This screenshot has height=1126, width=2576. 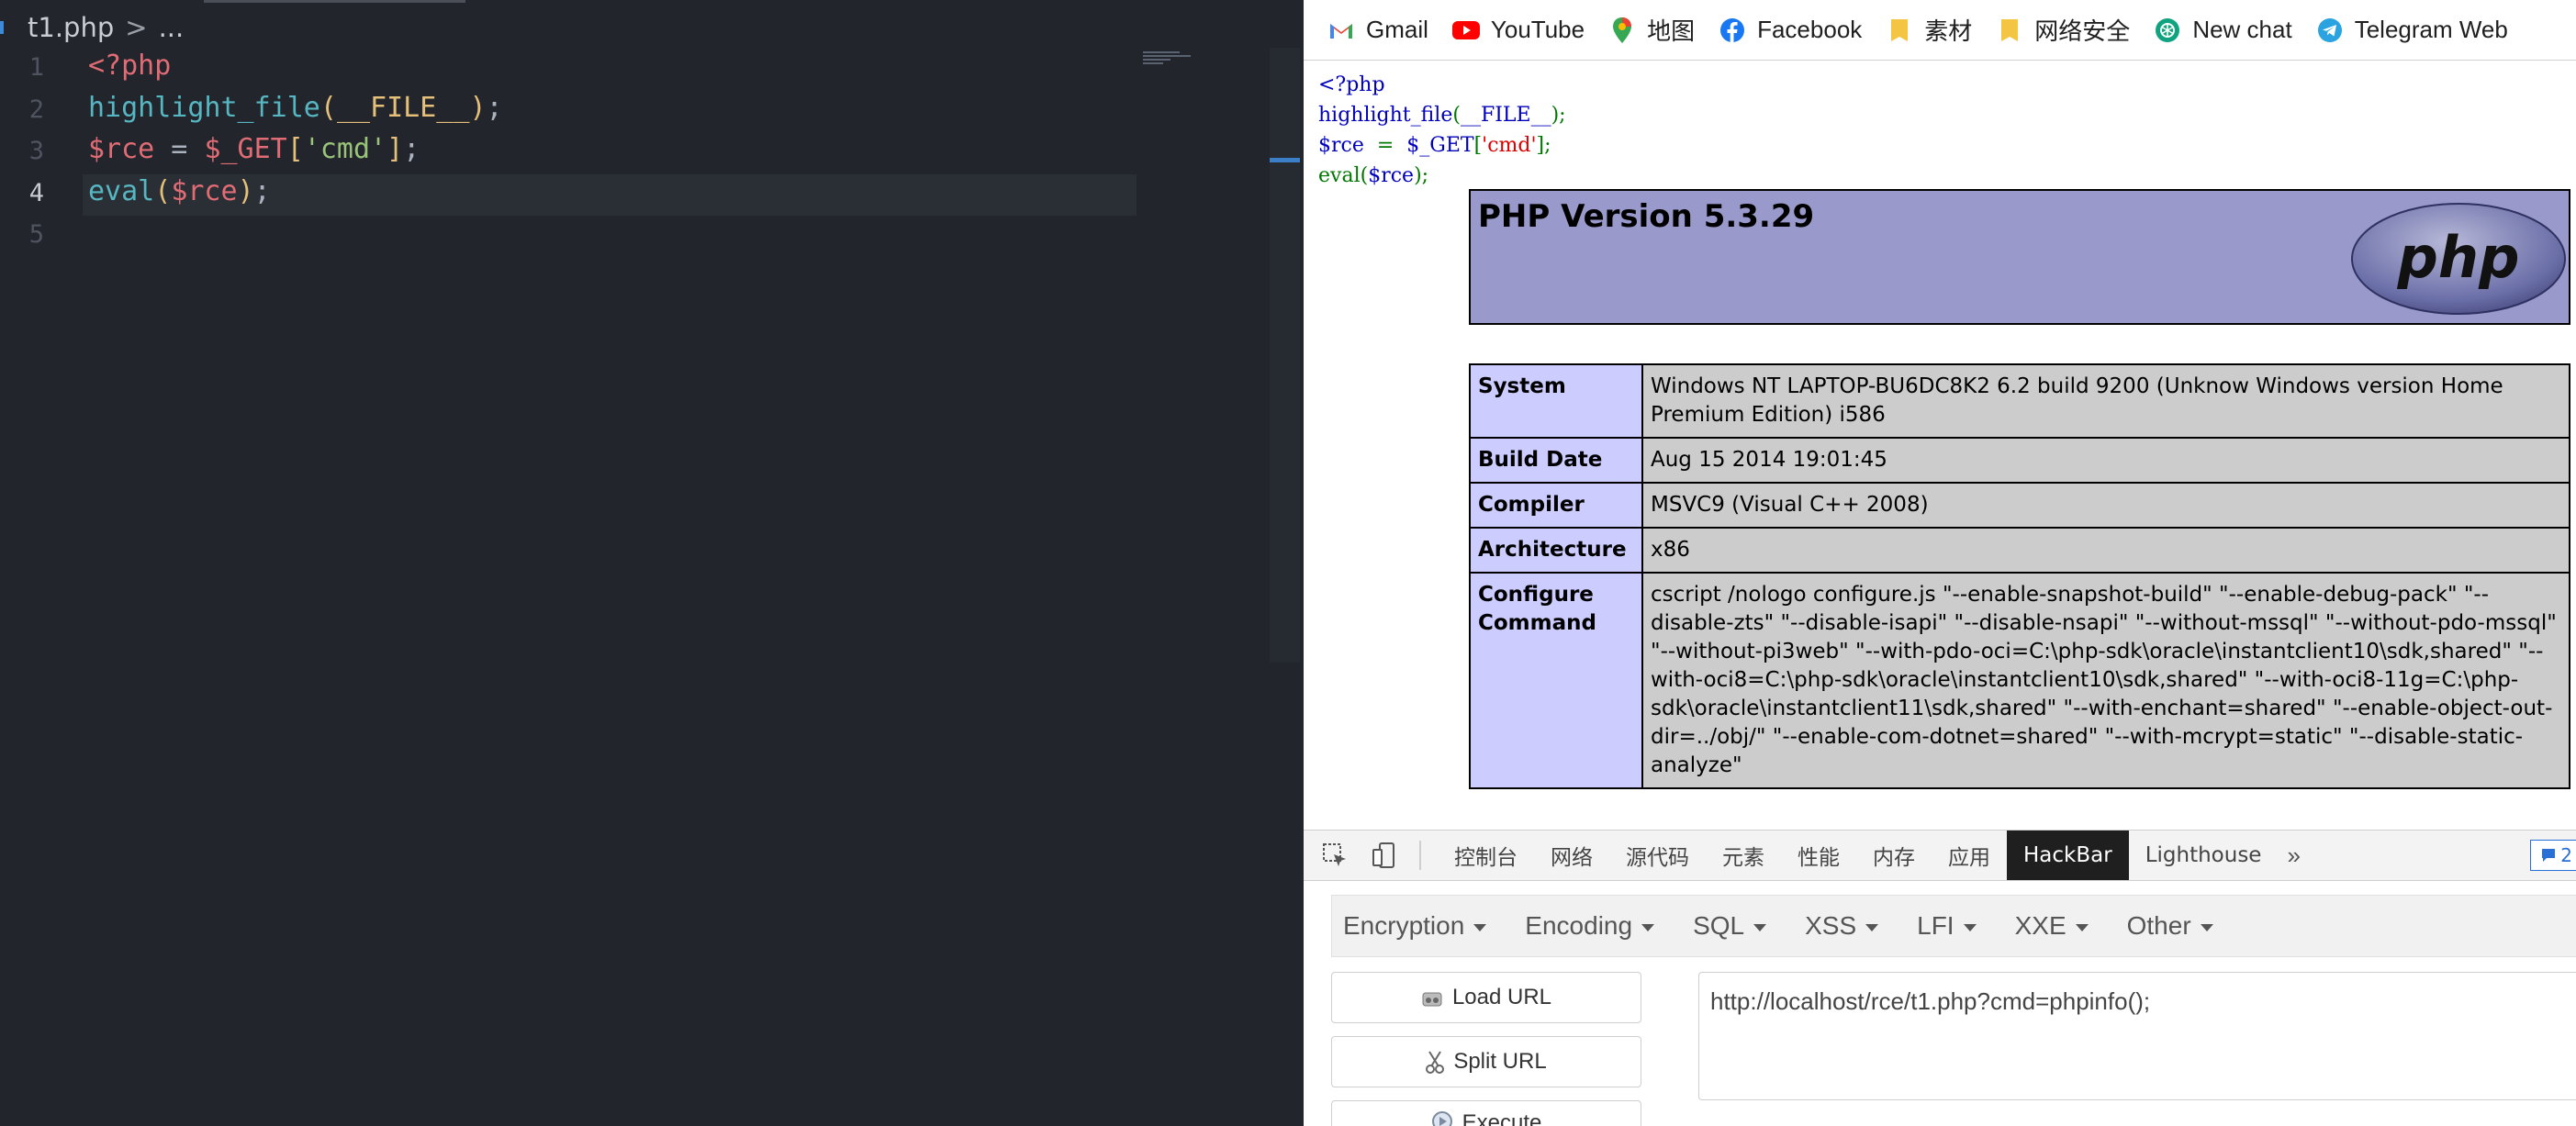 What do you see at coordinates (1167, 57) in the screenshot?
I see `minimap` at bounding box center [1167, 57].